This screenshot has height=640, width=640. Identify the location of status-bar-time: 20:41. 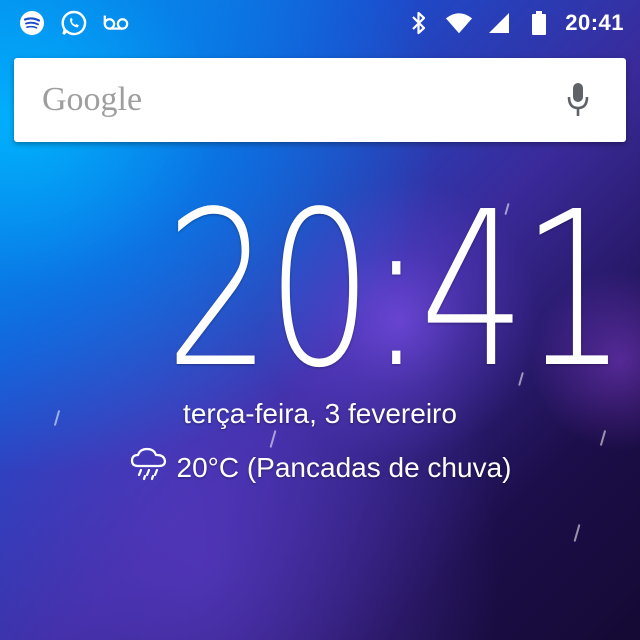
(594, 22).